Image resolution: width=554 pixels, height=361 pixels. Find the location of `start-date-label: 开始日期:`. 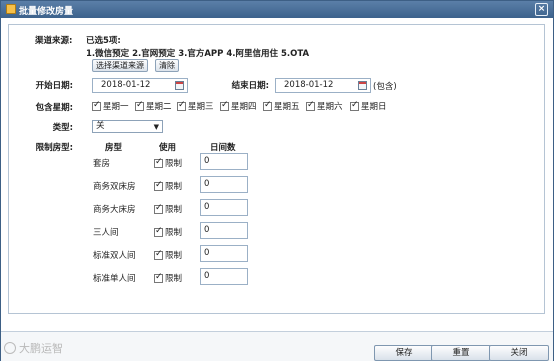

start-date-label: 开始日期: is located at coordinates (54, 86).